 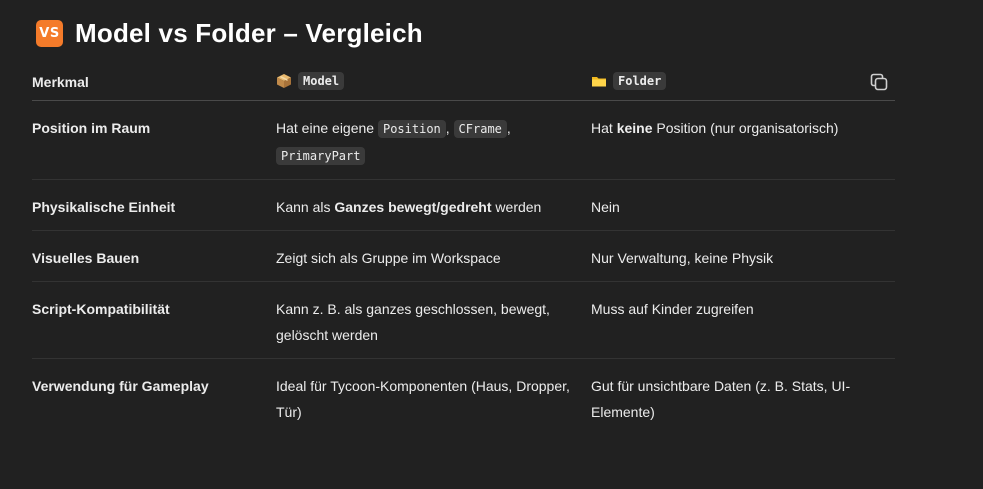 I want to click on feature-cell: Physikalische Einheit, so click(x=154, y=205).